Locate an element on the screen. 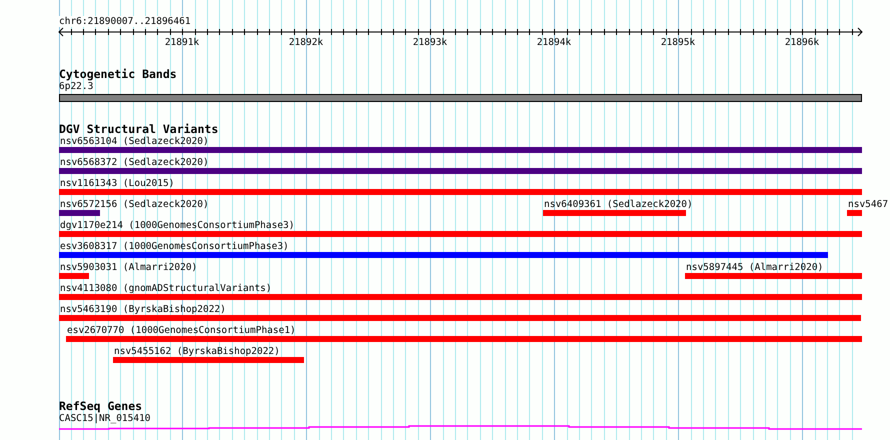 The width and height of the screenshot is (890, 440). ruler-tick-label: 21891k is located at coordinates (182, 42).